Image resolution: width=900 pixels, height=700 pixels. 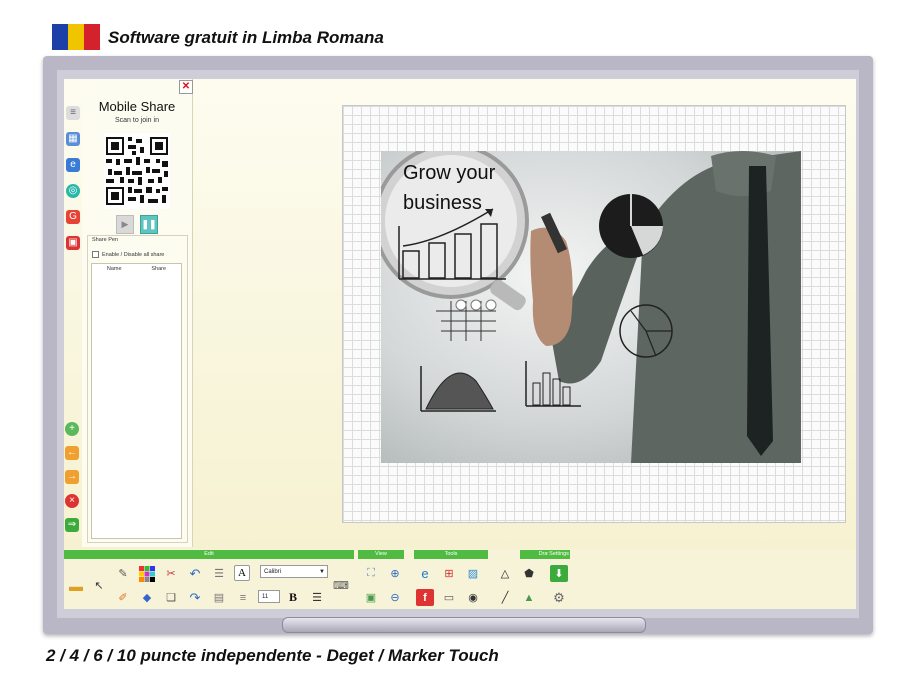 I want to click on fit-screen-icon: ⛶, so click(x=371, y=573).